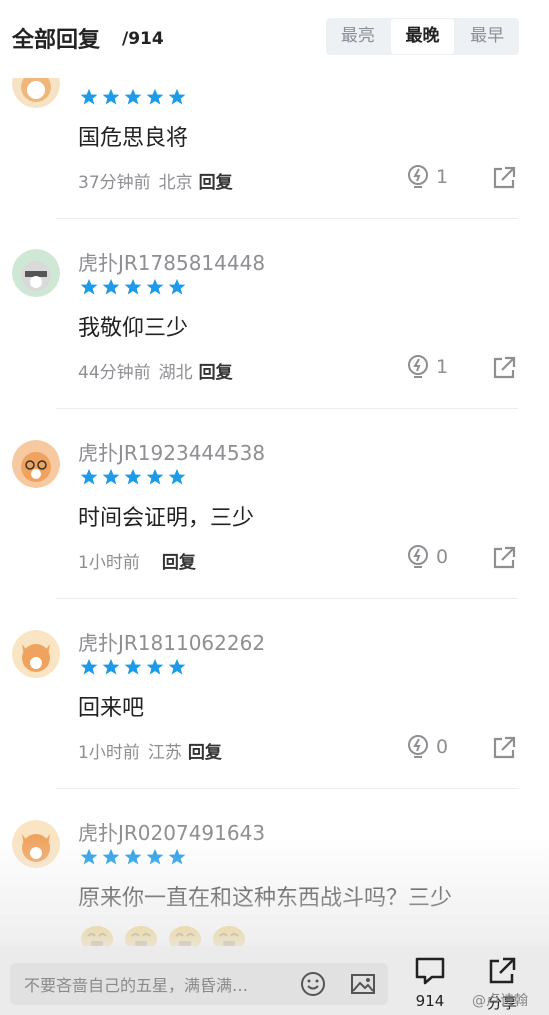 This screenshot has width=549, height=1015. I want to click on reply-input-box, so click(199, 985).